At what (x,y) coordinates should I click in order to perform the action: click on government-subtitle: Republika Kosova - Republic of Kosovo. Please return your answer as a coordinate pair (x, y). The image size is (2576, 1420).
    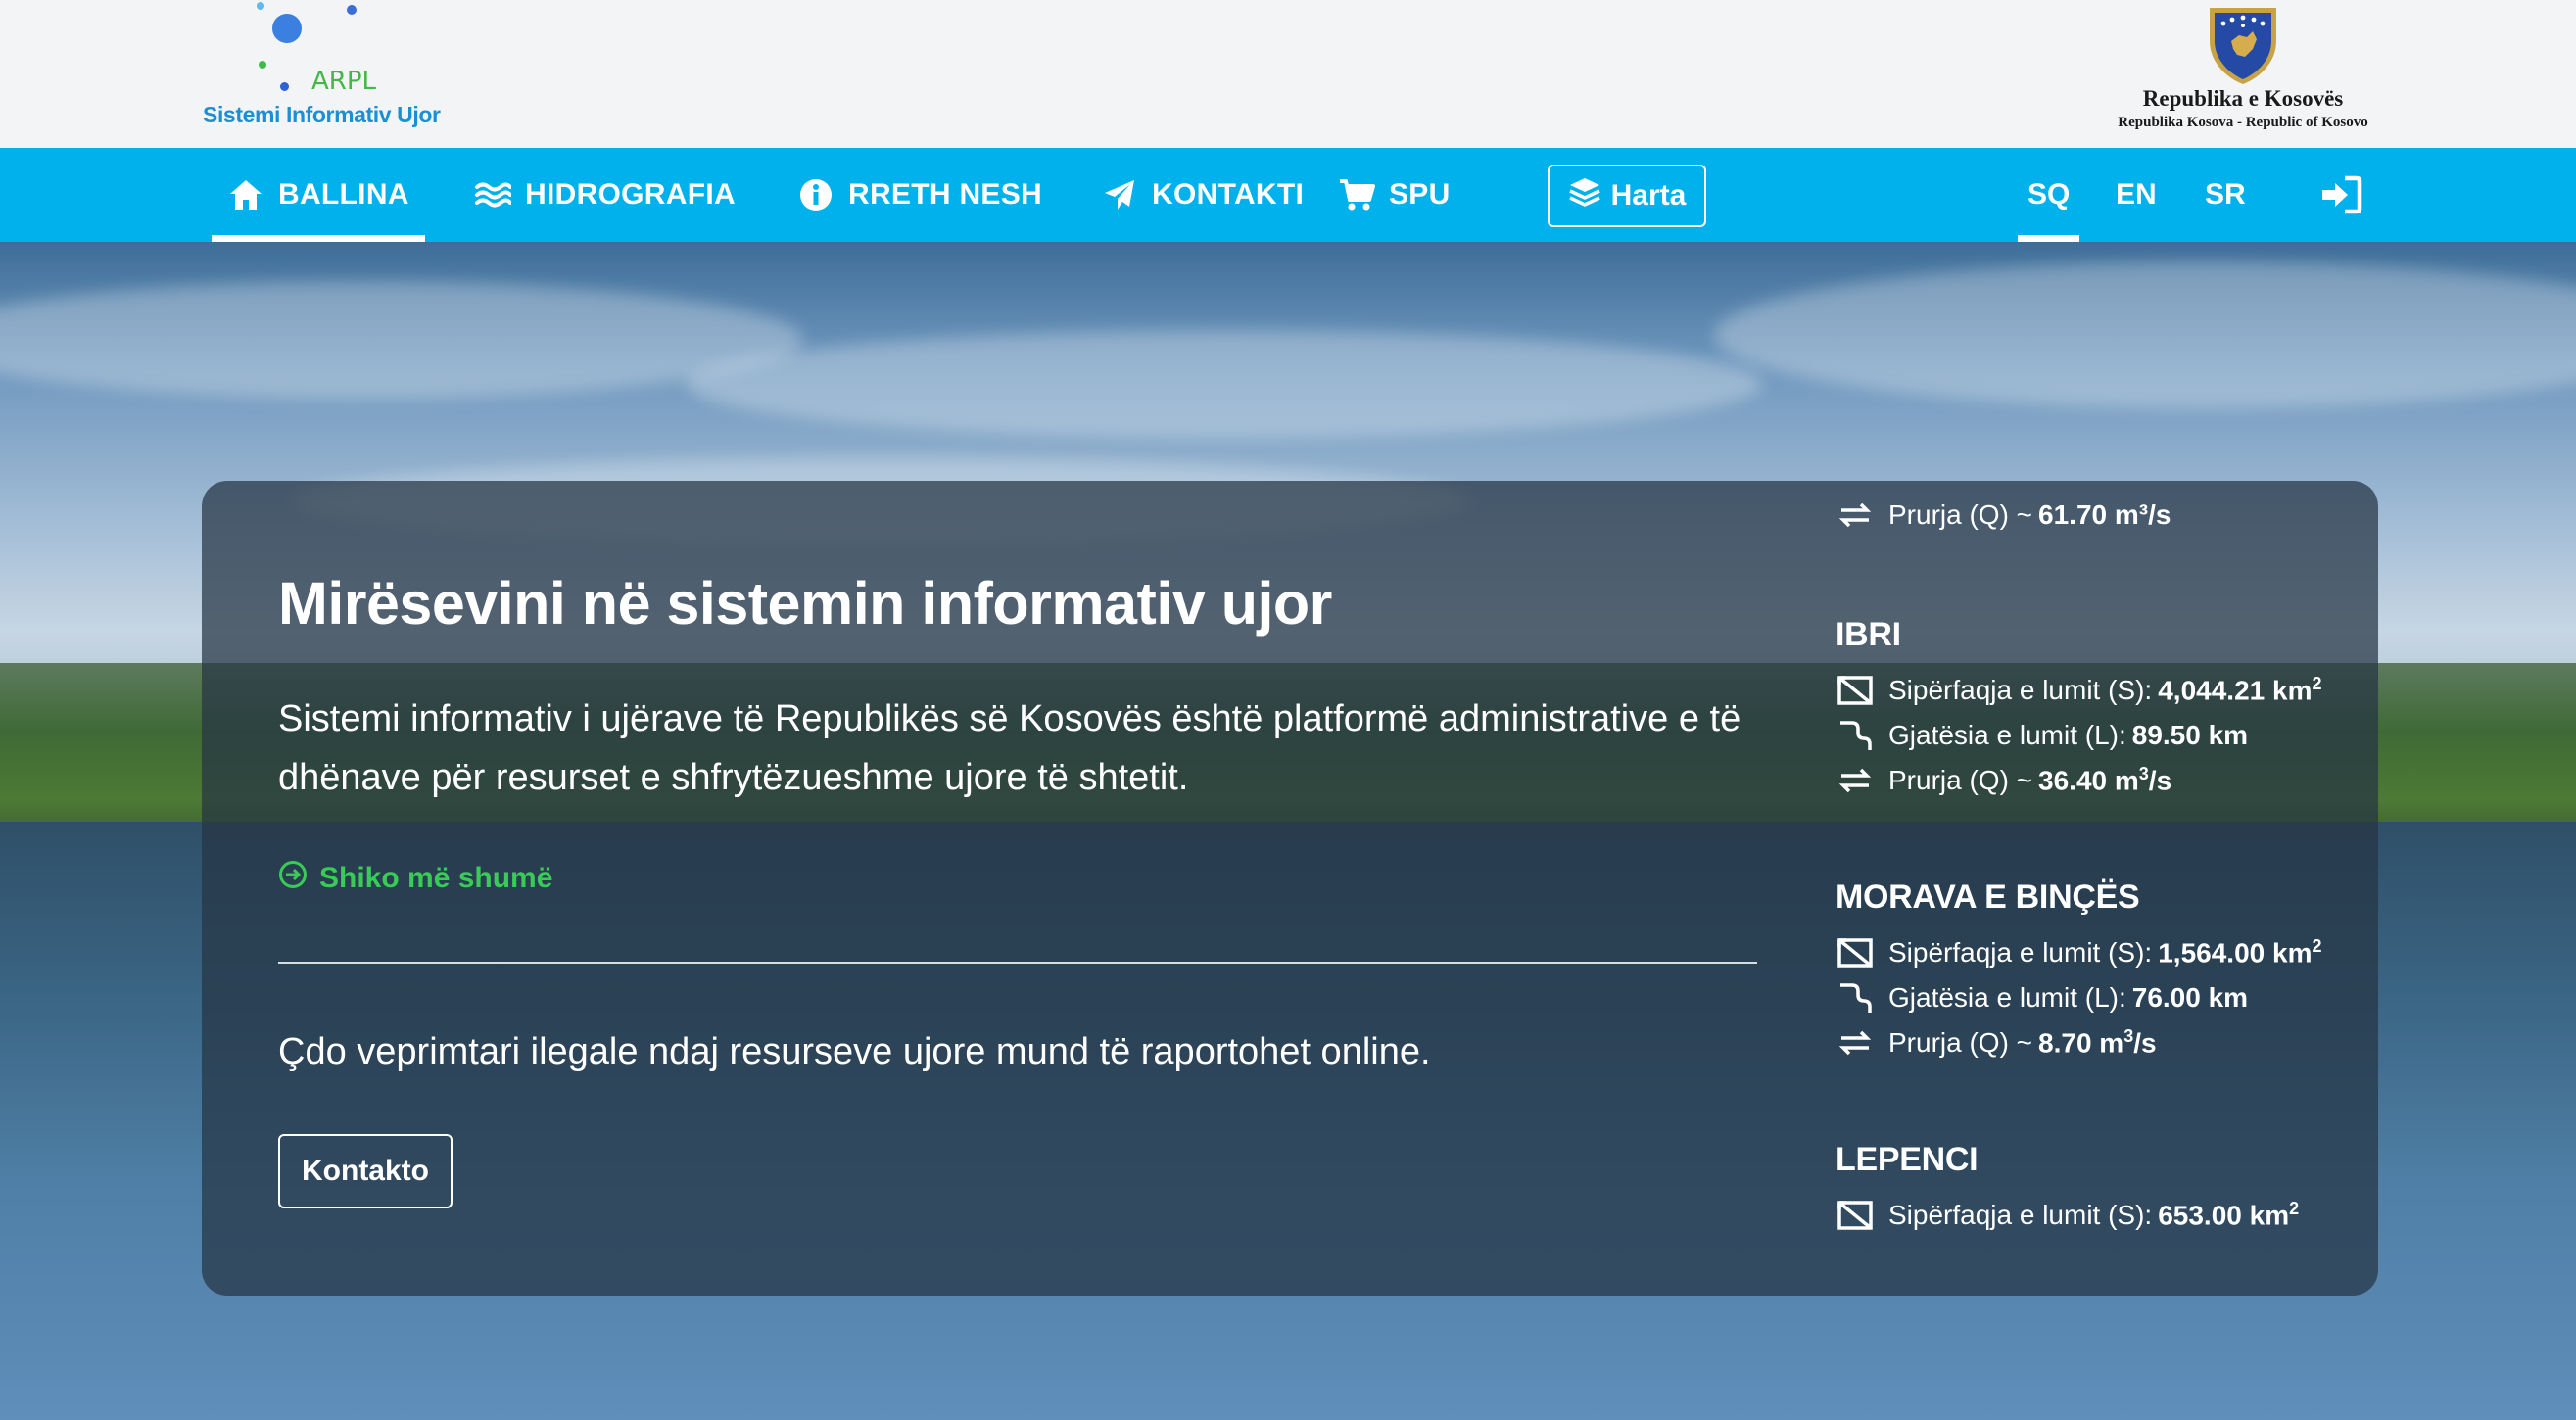
    Looking at the image, I should click on (2243, 122).